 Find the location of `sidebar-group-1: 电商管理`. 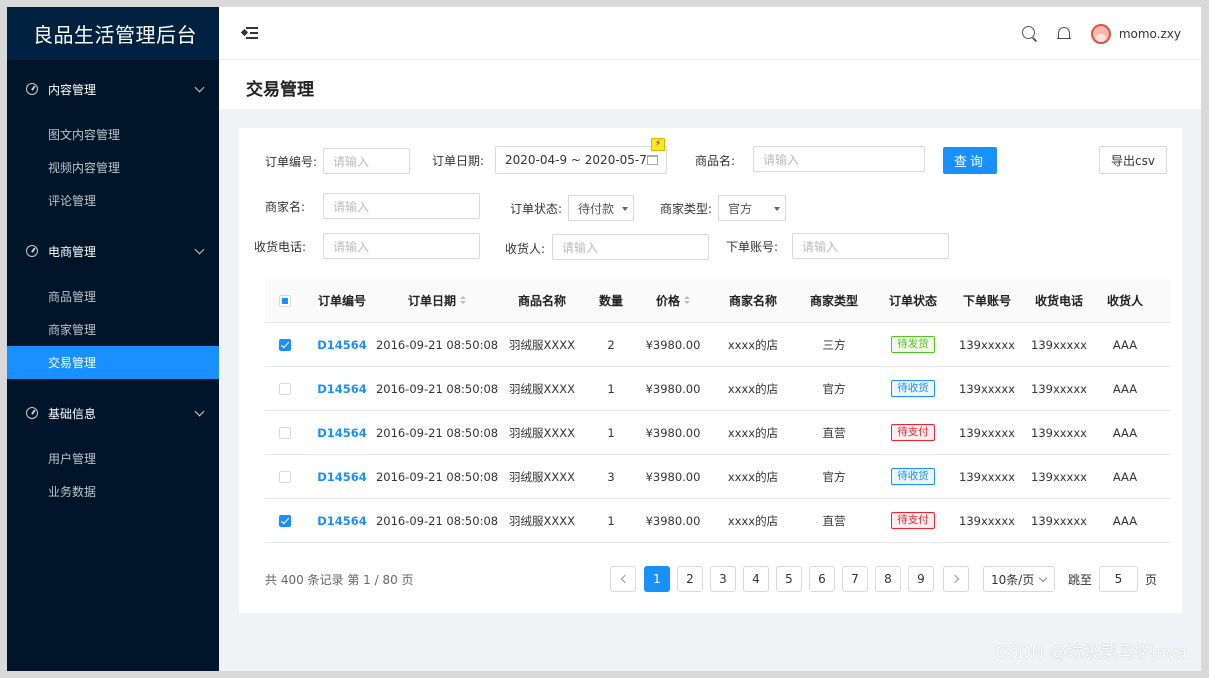

sidebar-group-1: 电商管理 is located at coordinates (113, 251).